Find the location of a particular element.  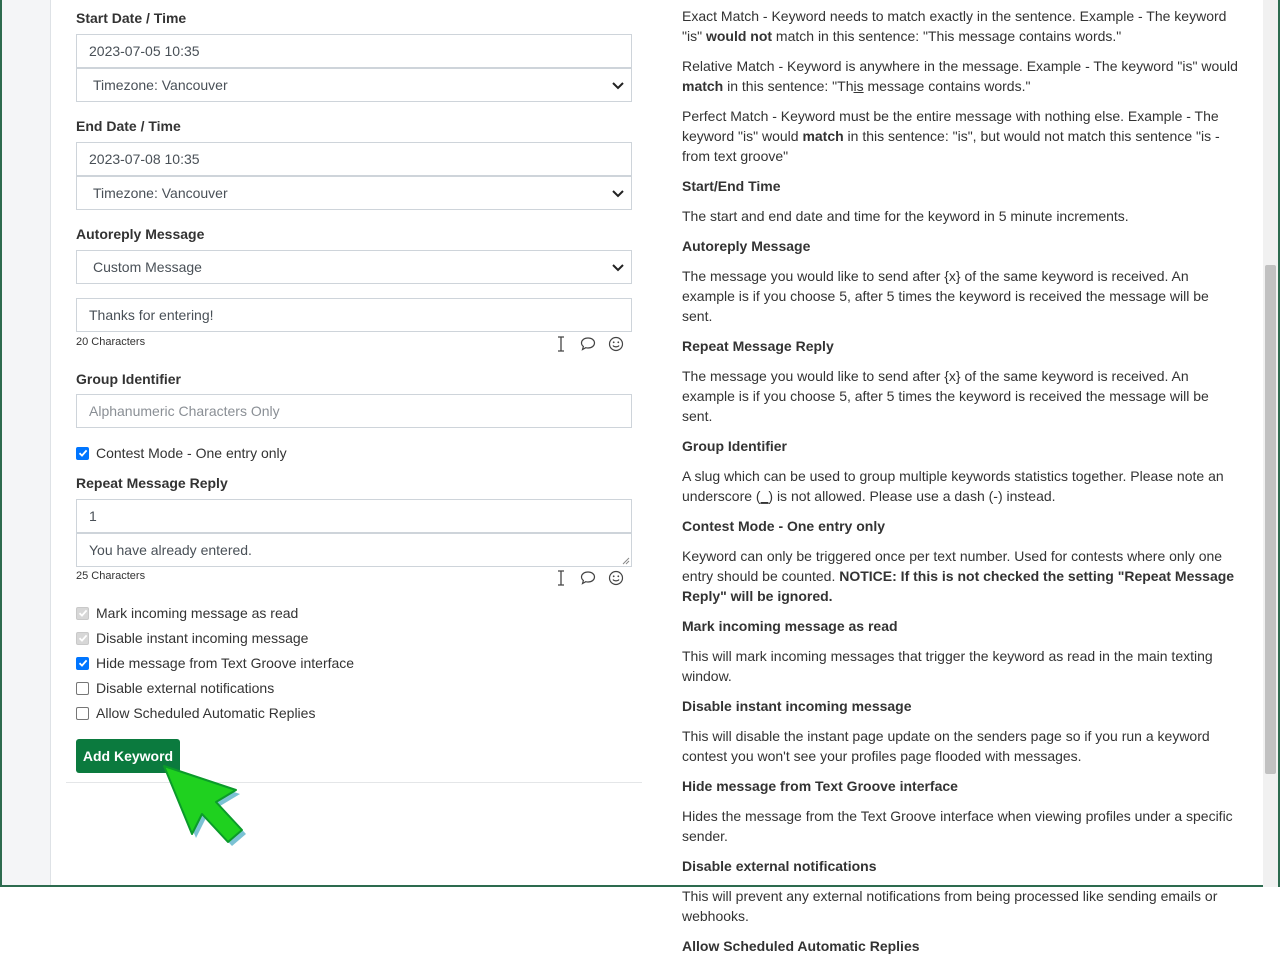

disable-instant-label: Disable instant incoming message is located at coordinates (202, 638).